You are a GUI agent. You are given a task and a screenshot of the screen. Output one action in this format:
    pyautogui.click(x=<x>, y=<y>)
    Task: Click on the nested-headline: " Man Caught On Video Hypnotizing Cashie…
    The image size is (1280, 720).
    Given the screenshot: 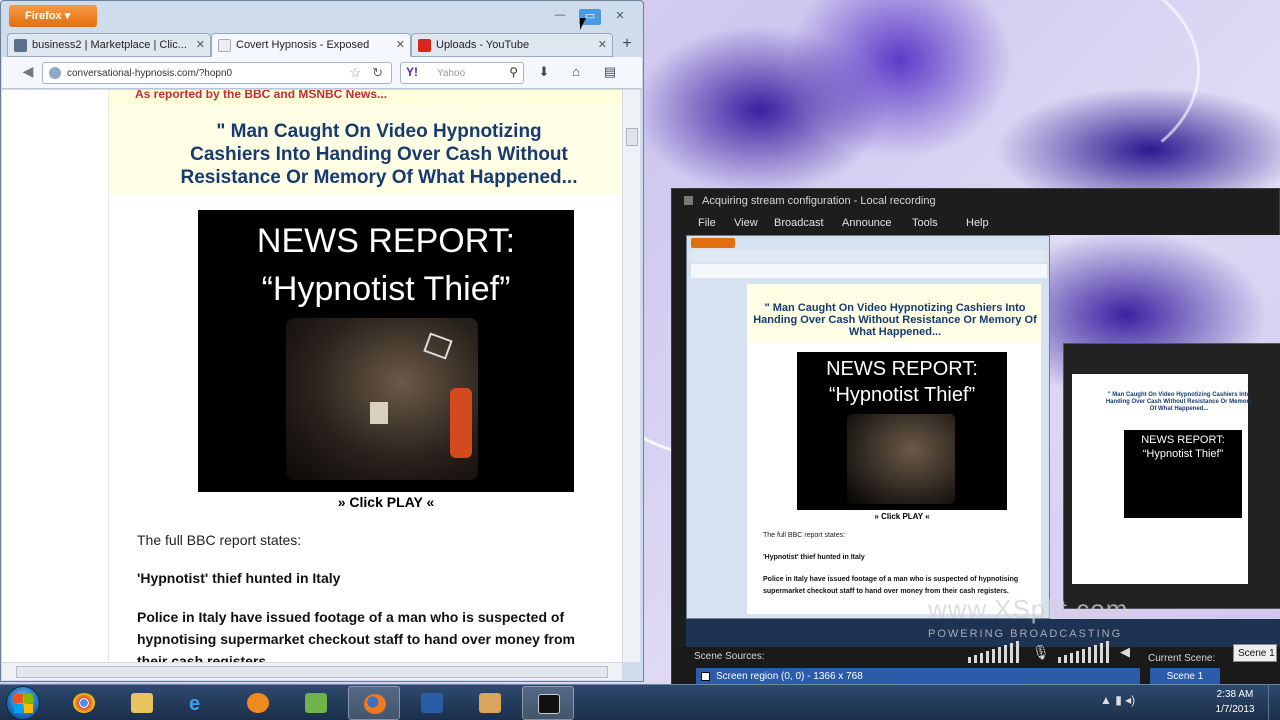 What is the action you would take?
    pyautogui.click(x=1179, y=402)
    